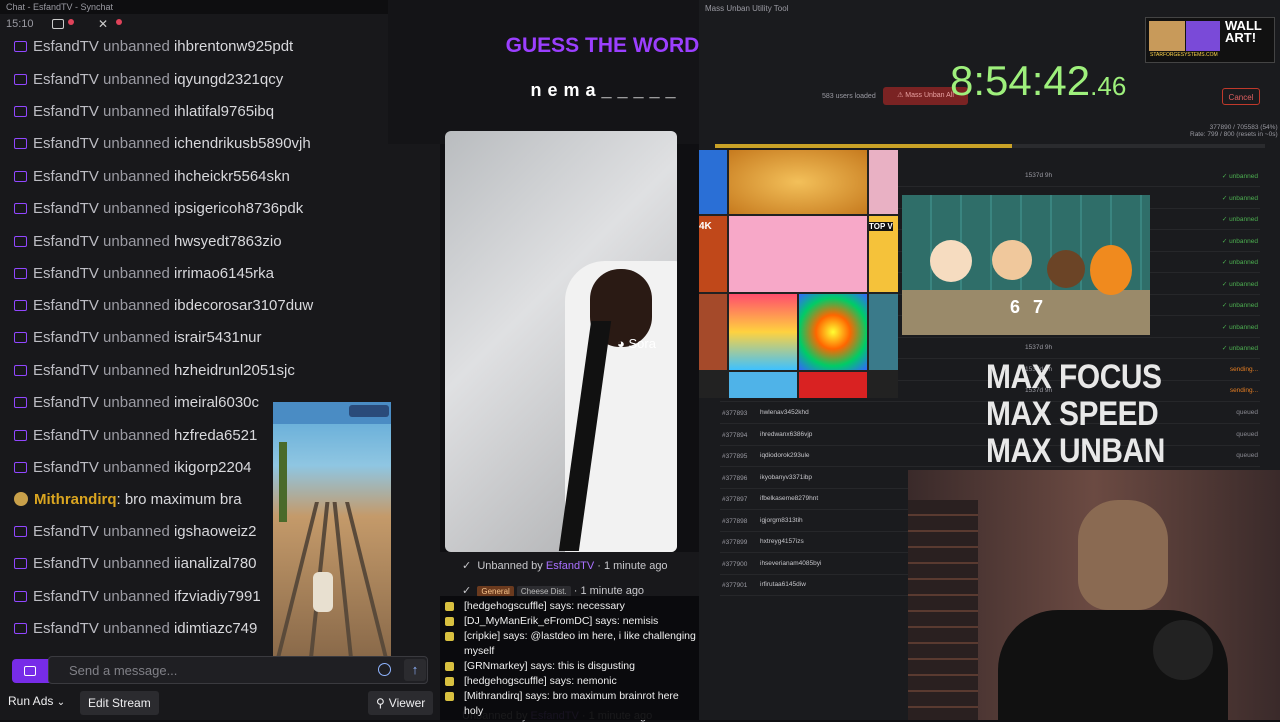 The height and width of the screenshot is (722, 1280). What do you see at coordinates (243, 305) in the screenshot?
I see `chat-target-user: ibdecorosar3107duw` at bounding box center [243, 305].